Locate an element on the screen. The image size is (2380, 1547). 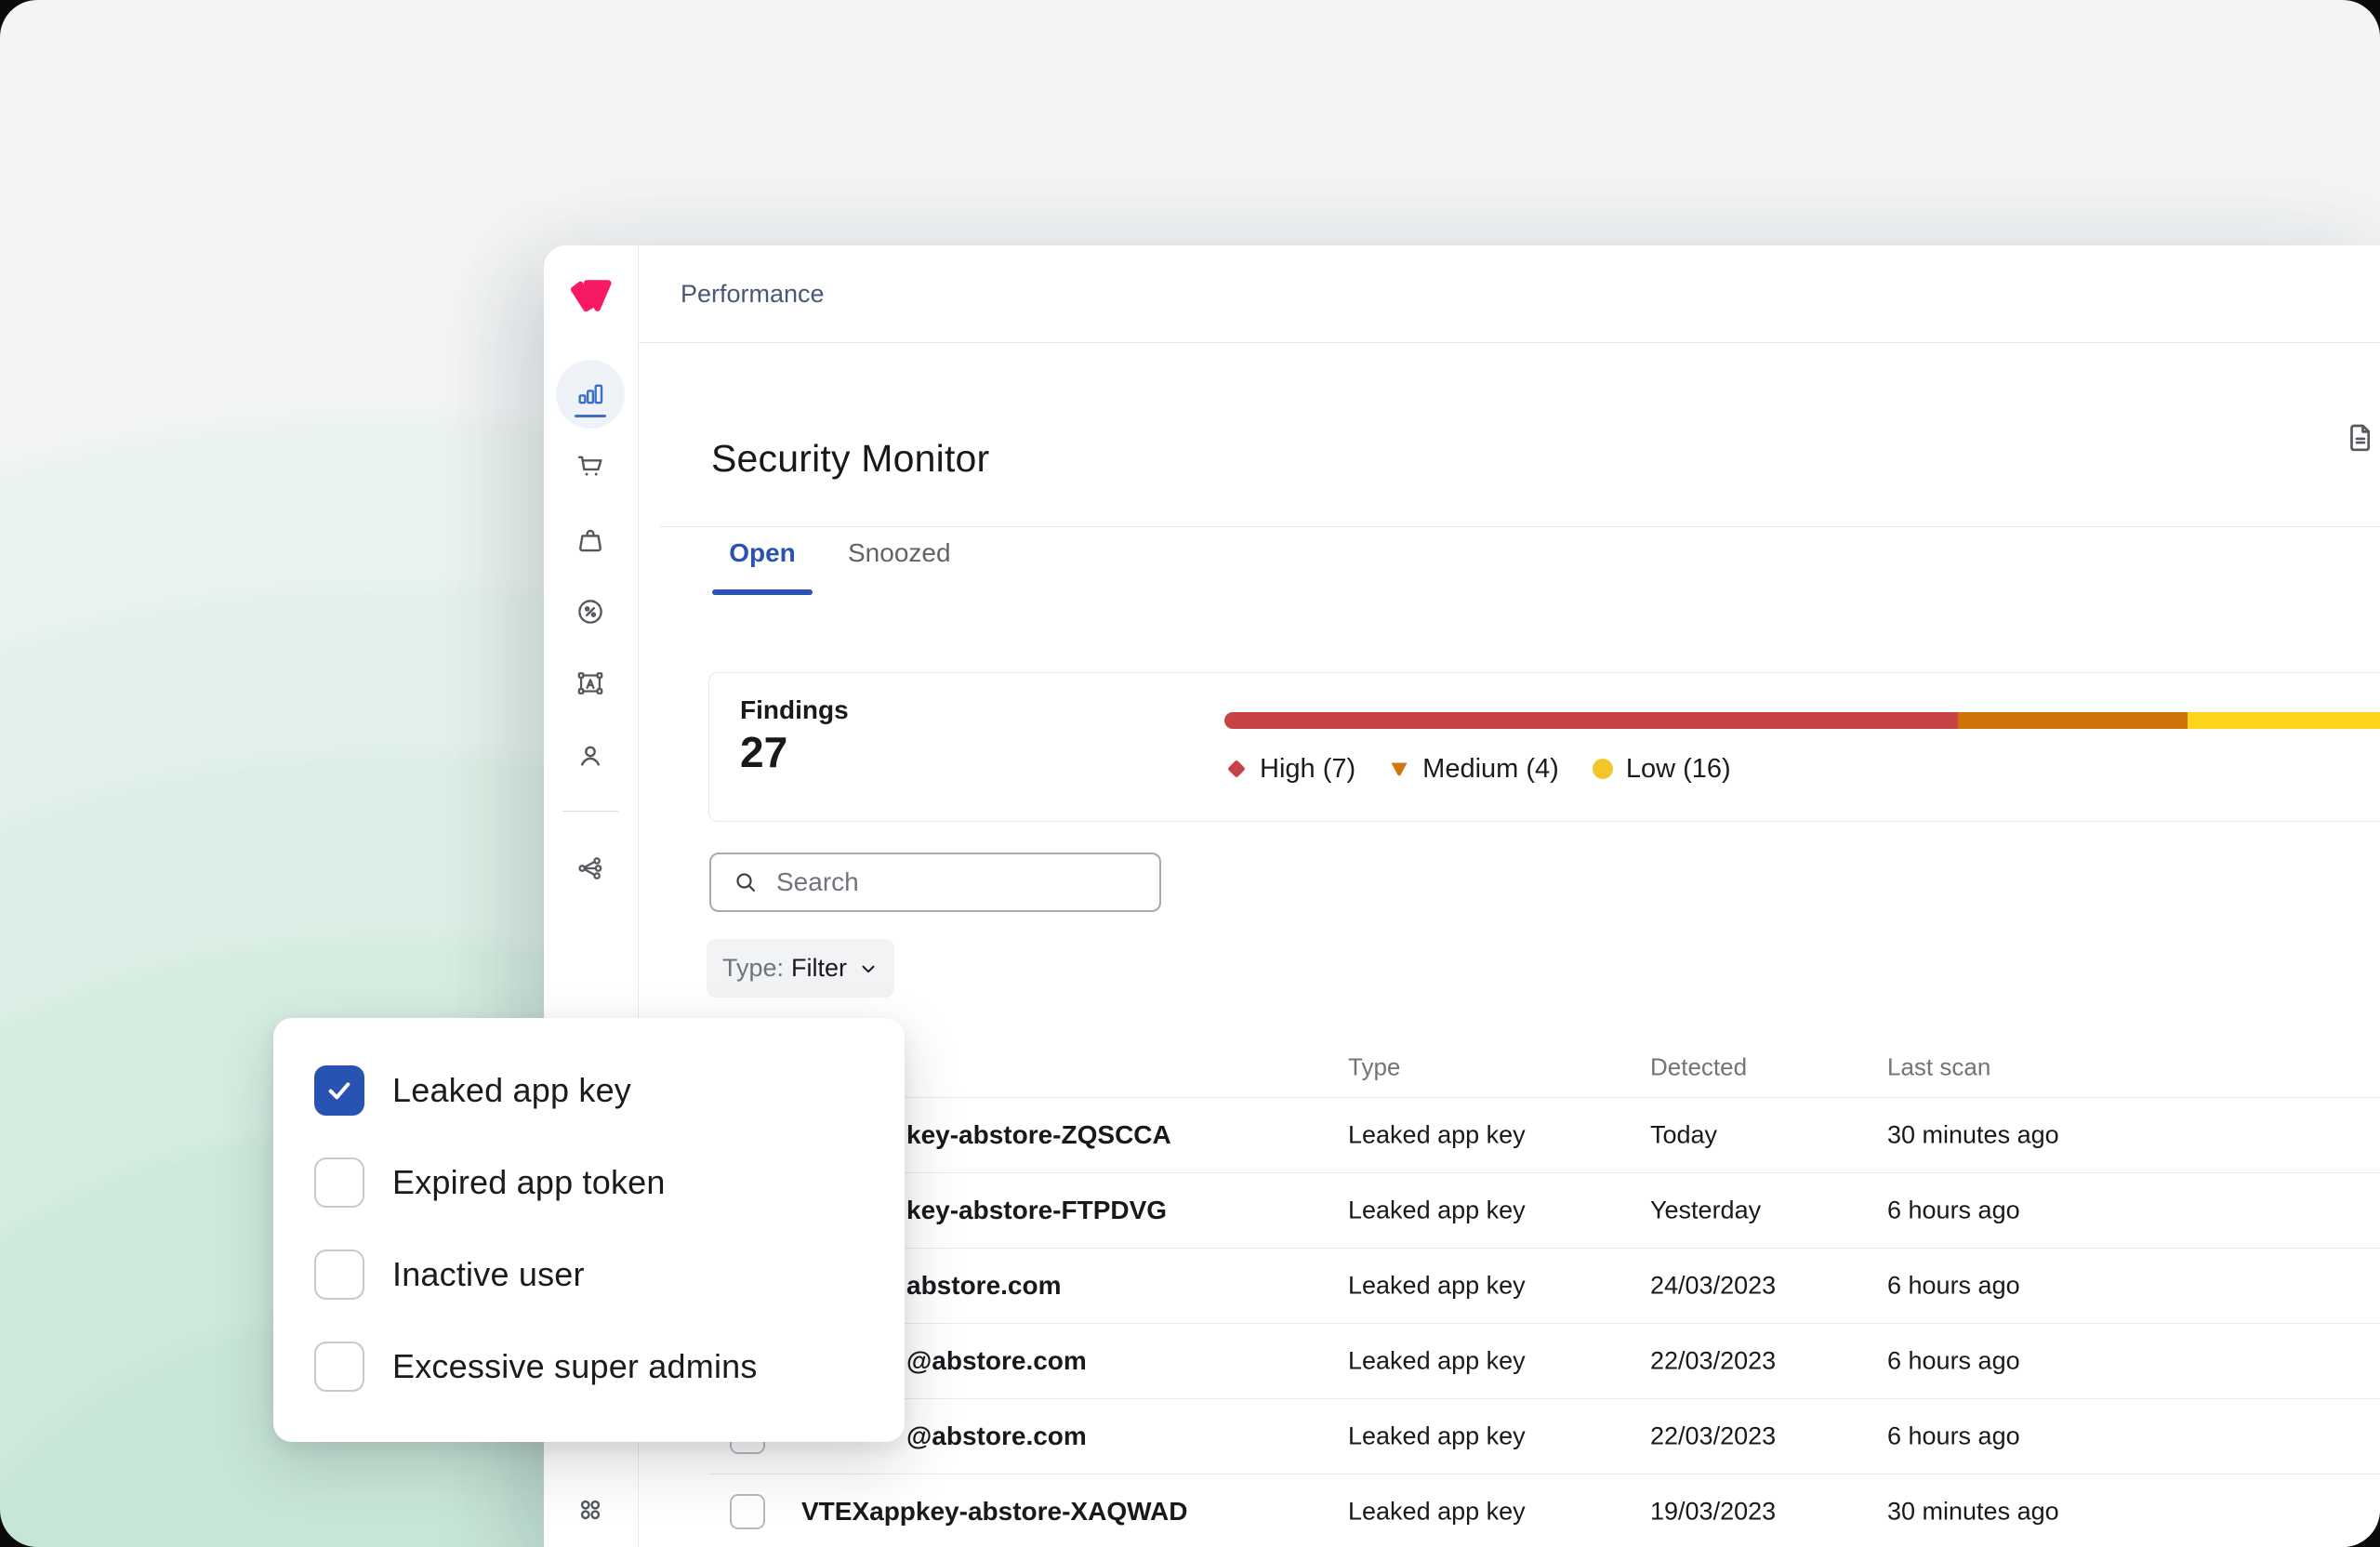
findings-card: Findings 27 High (7) Medium (4) Low (16) is located at coordinates (1544, 747).